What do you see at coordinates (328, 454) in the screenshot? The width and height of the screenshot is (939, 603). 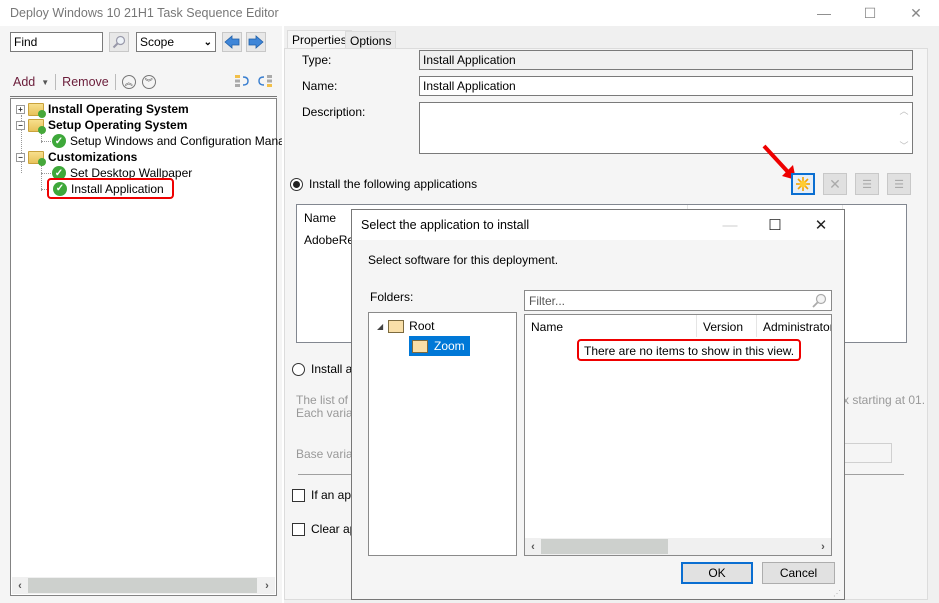 I see `base-variable-label: Base variab` at bounding box center [328, 454].